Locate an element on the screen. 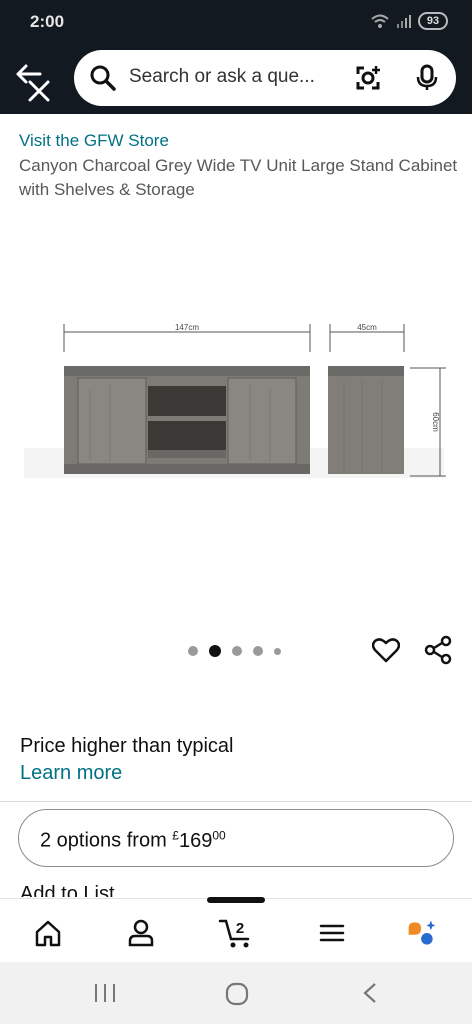 The width and height of the screenshot is (472, 1024). bottom-nav: 2 is located at coordinates (236, 929).